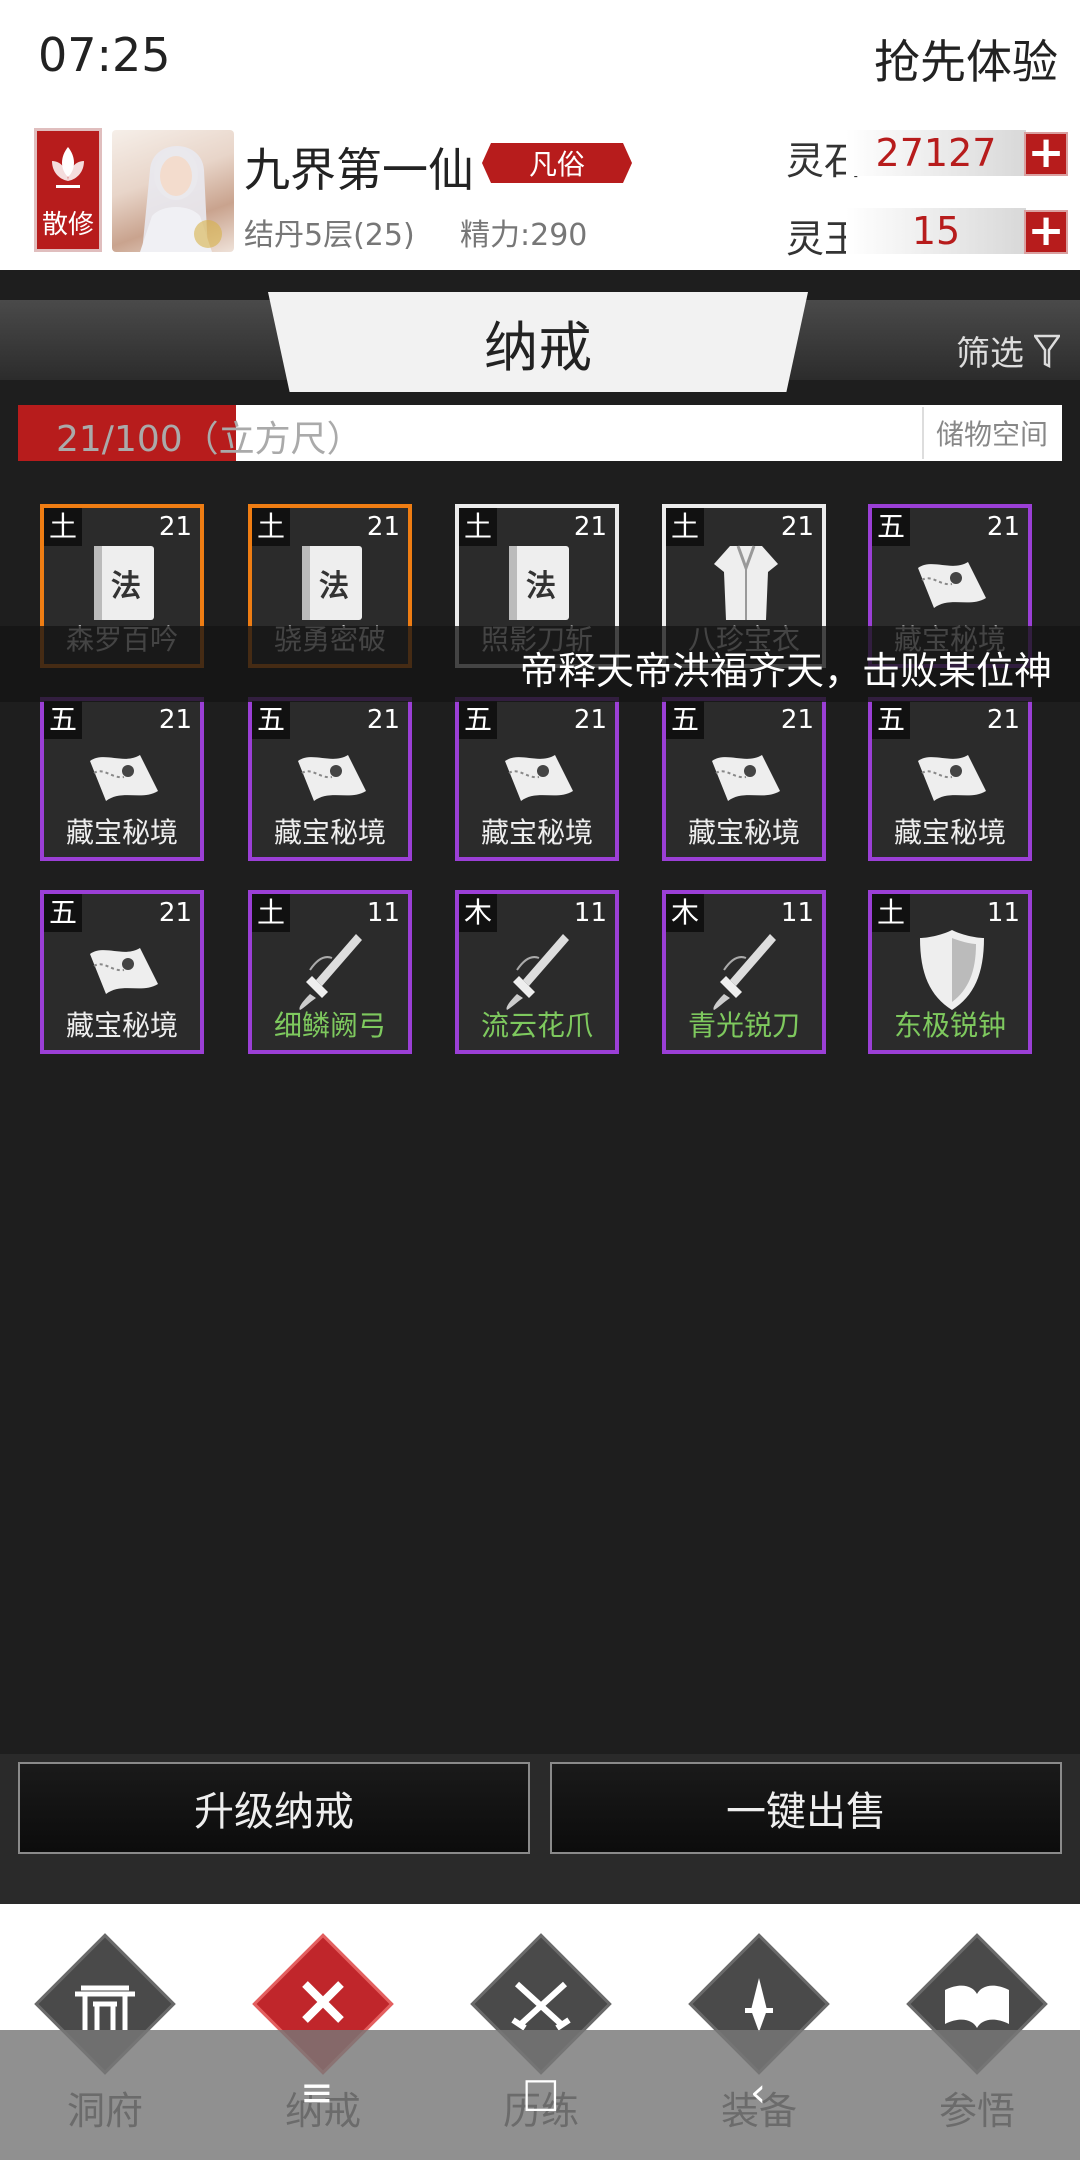 Image resolution: width=1080 pixels, height=2160 pixels. I want to click on filter-label: 筛选, so click(990, 354).